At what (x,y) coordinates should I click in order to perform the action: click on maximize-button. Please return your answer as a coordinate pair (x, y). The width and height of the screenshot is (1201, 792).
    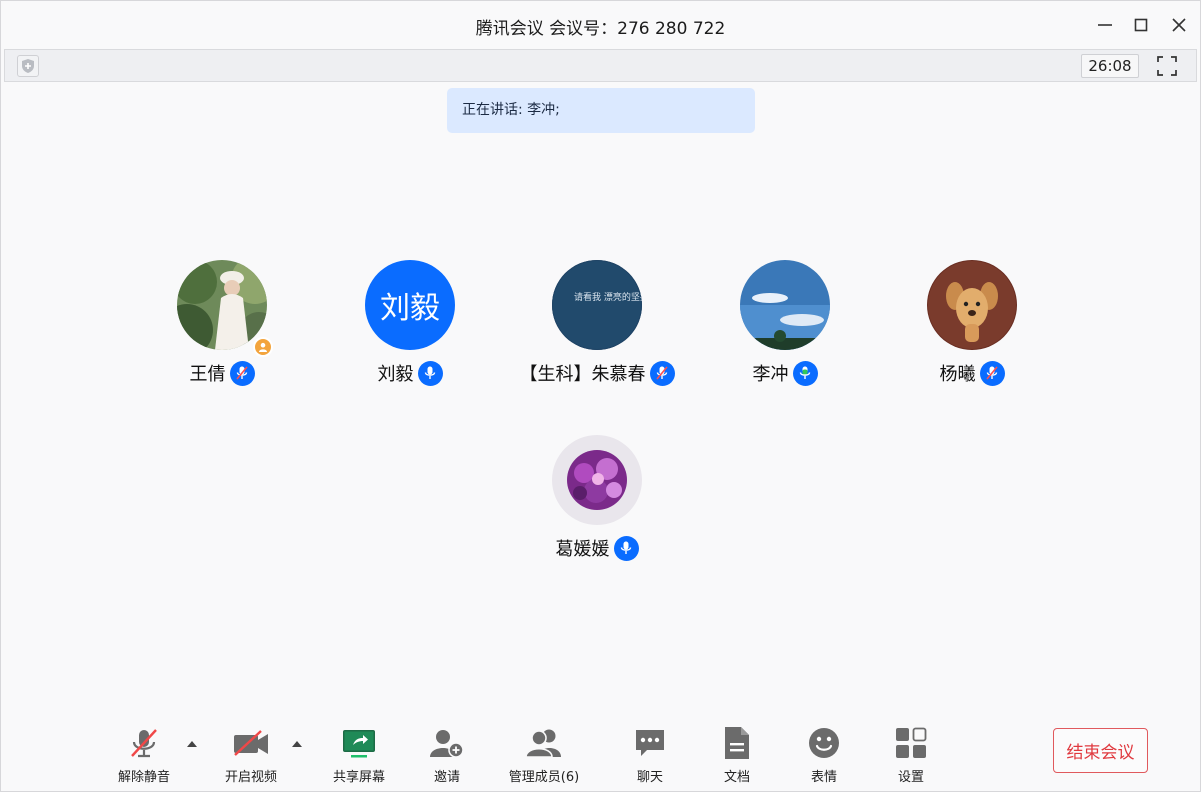
    Looking at the image, I should click on (1141, 25).